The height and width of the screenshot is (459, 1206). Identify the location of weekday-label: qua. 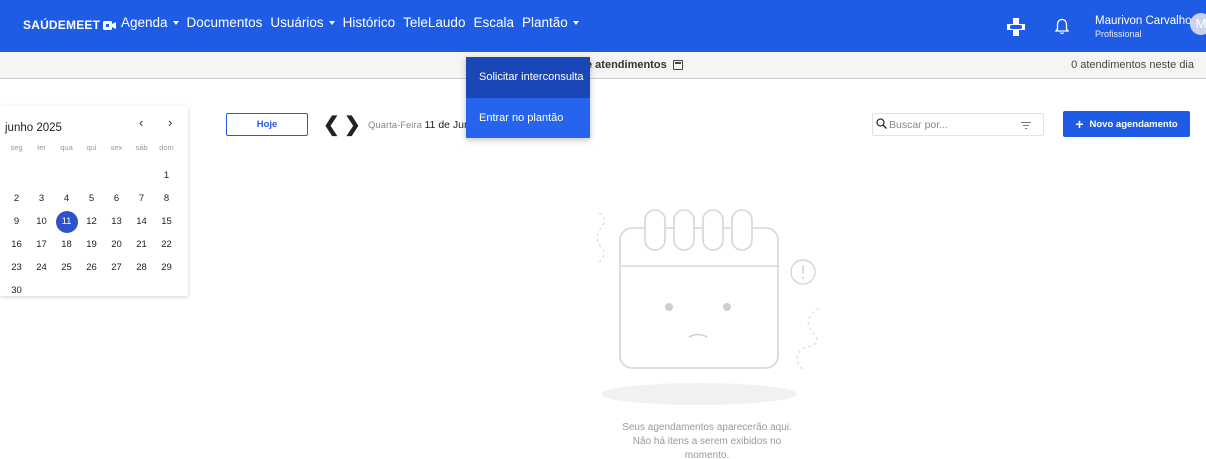
(66, 147).